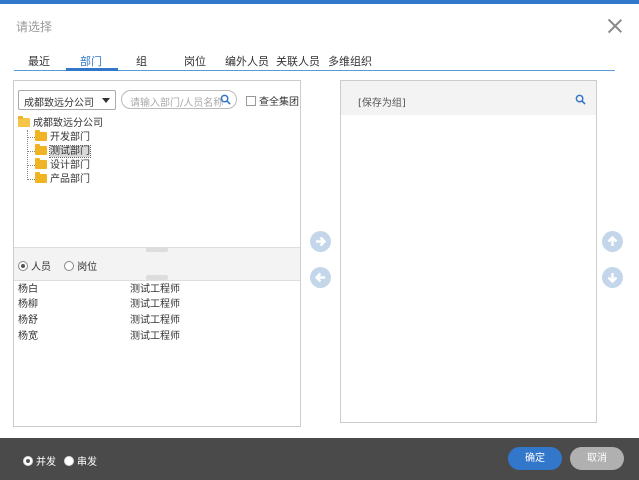 Image resolution: width=639 pixels, height=480 pixels. I want to click on top-accent-bar, so click(319, 2).